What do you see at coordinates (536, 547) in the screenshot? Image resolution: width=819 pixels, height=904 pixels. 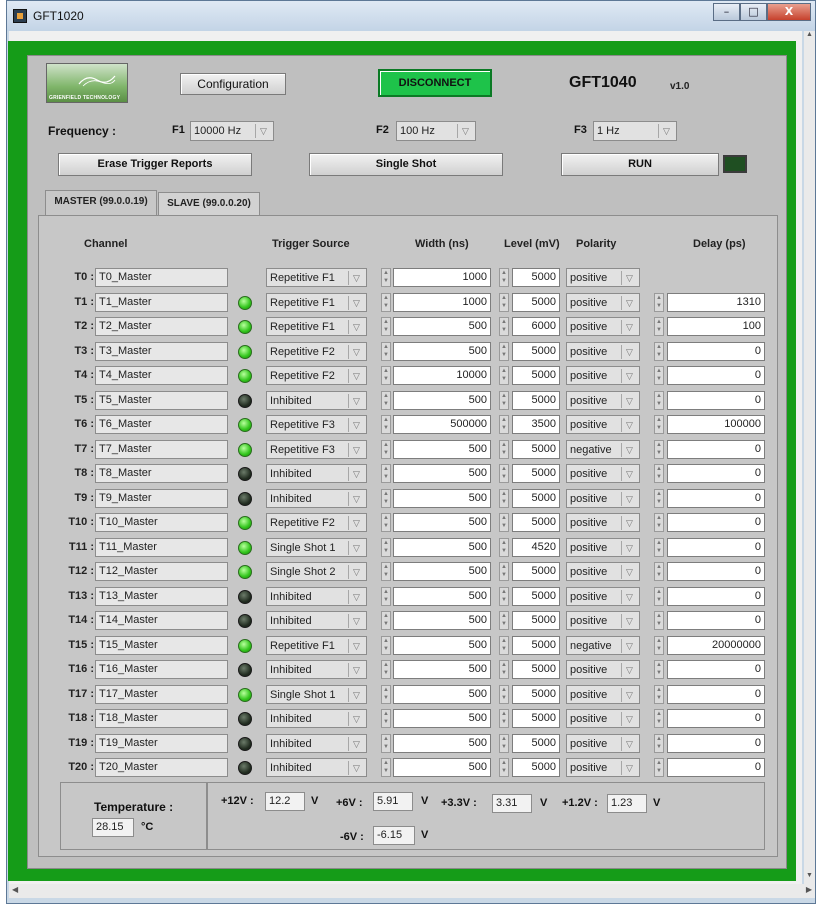 I see `level-input: 4520` at bounding box center [536, 547].